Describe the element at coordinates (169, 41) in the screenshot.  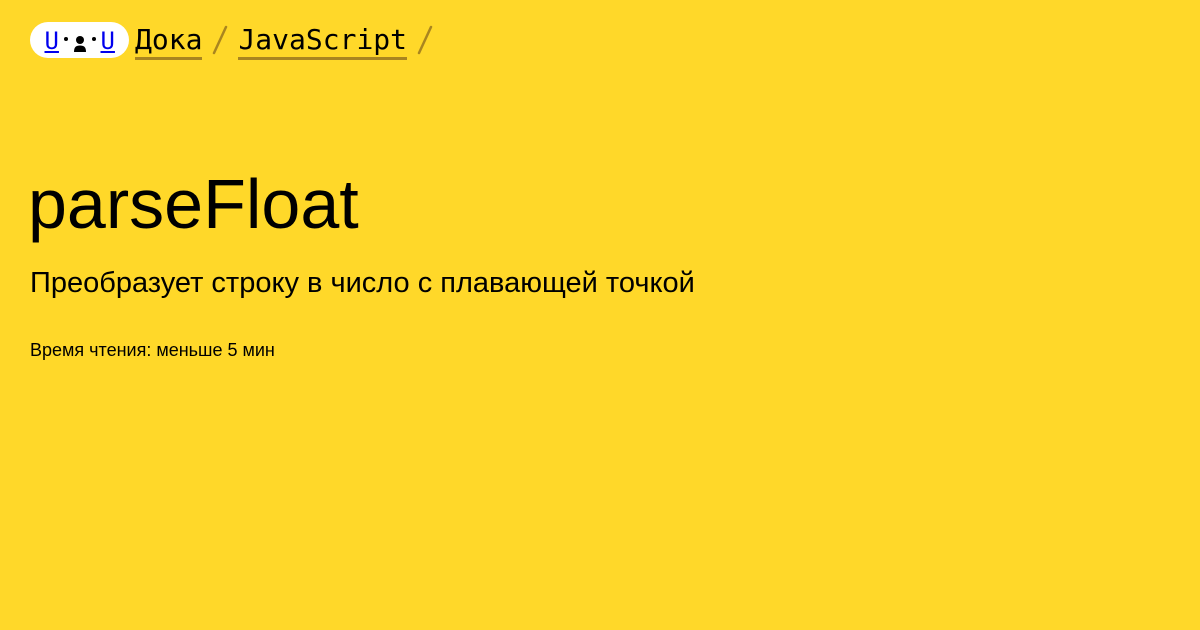
I see `breadcrumb-doka-link: Дока` at that location.